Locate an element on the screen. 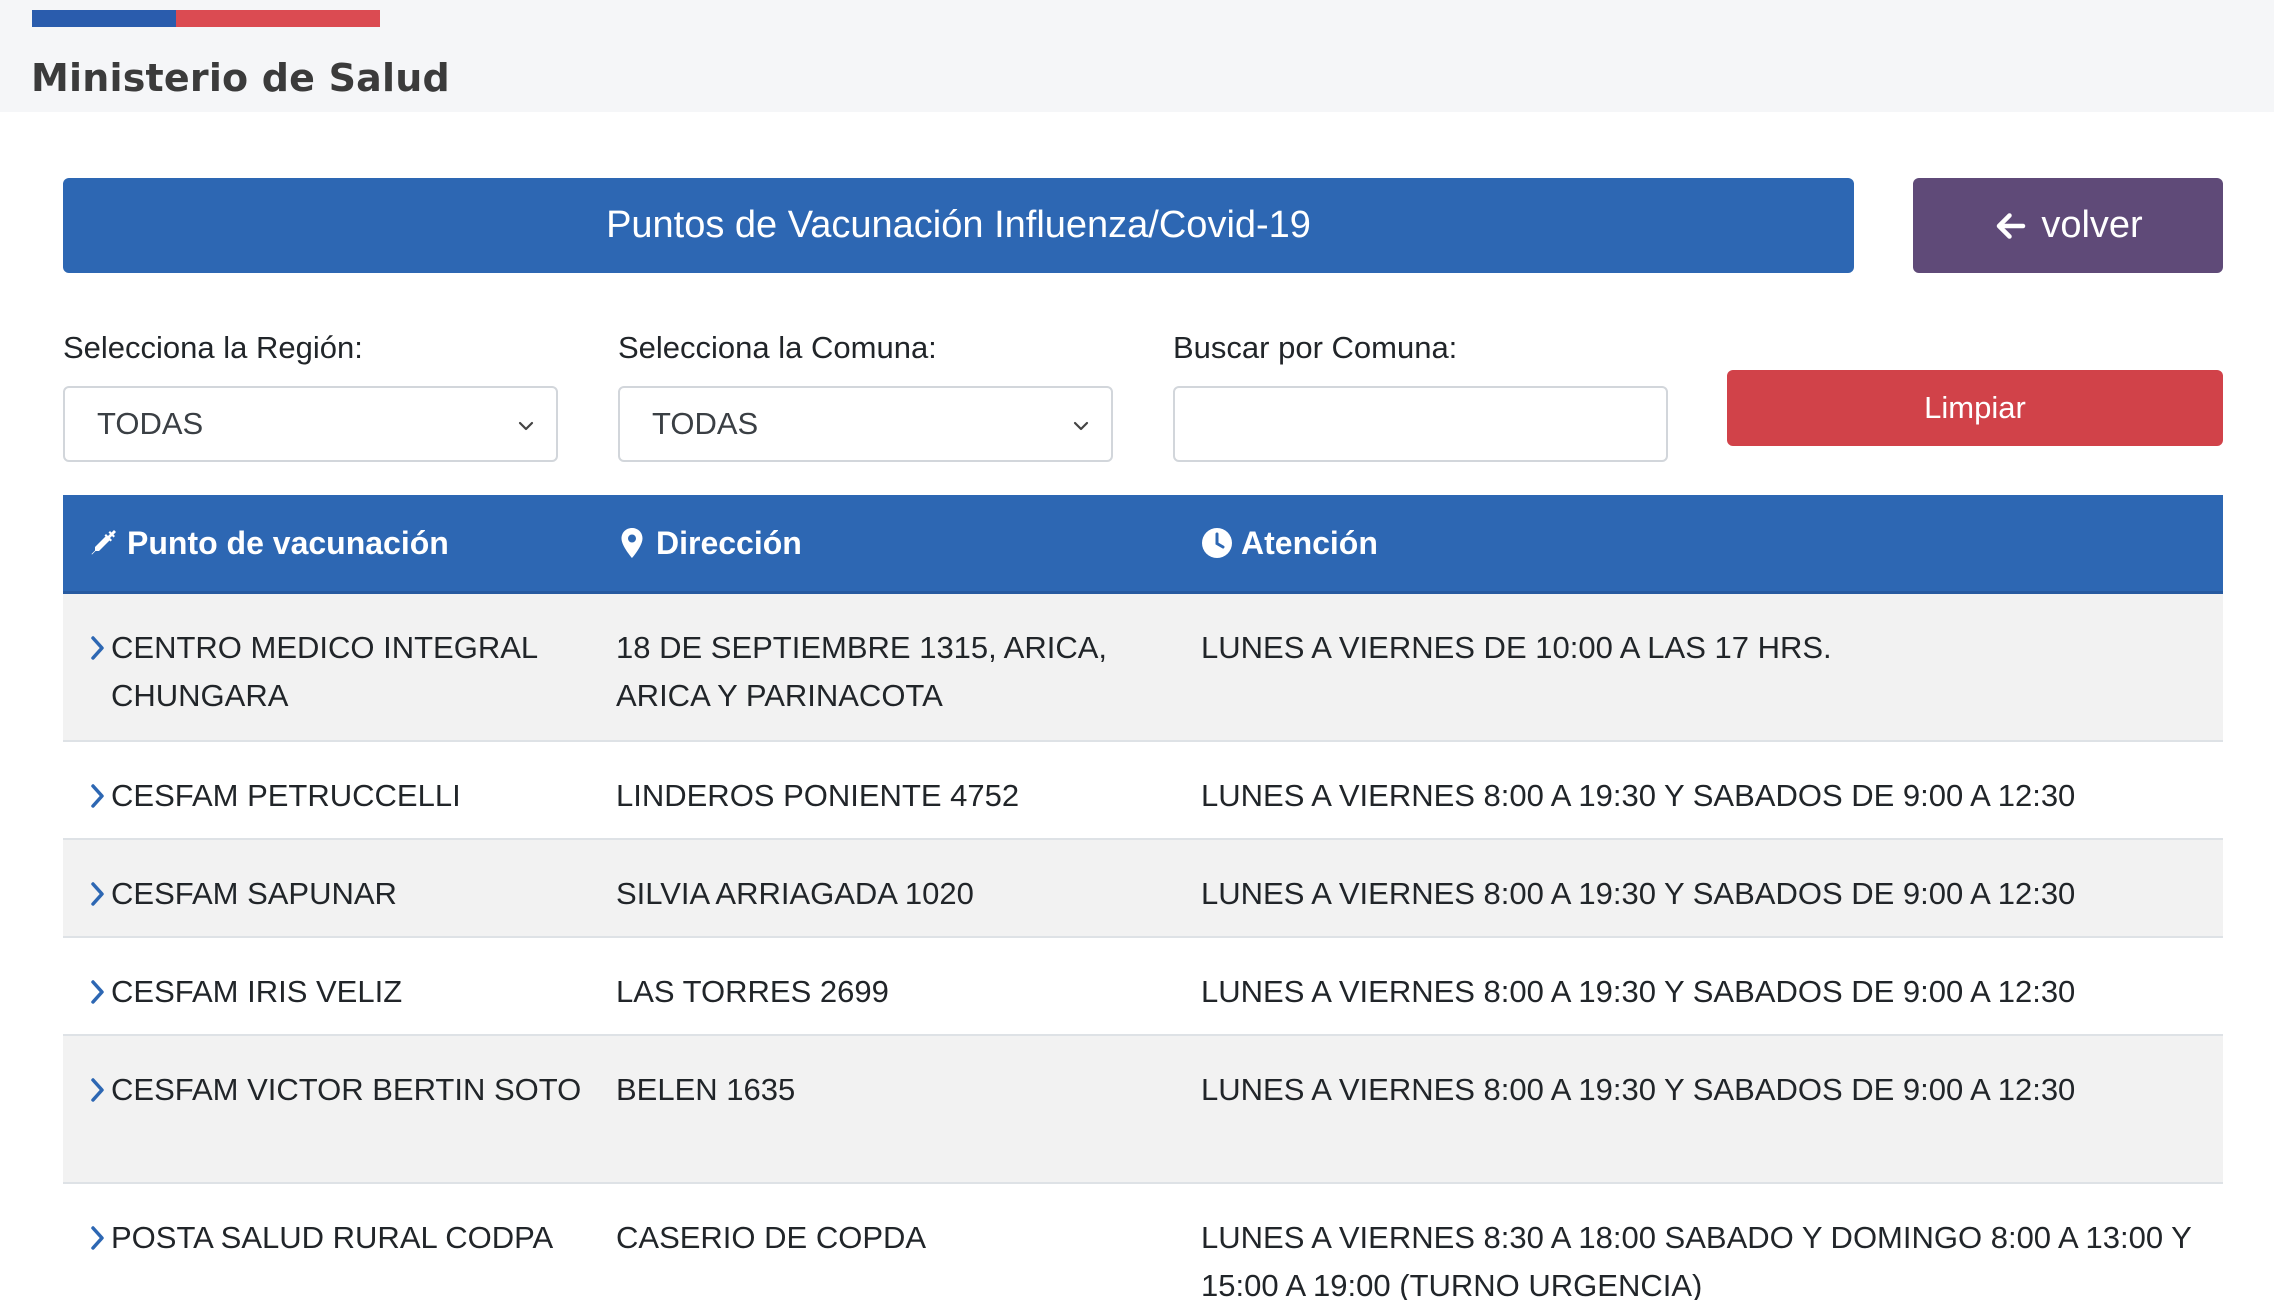 This screenshot has width=2274, height=1300. header-address: Dirección is located at coordinates (709, 543).